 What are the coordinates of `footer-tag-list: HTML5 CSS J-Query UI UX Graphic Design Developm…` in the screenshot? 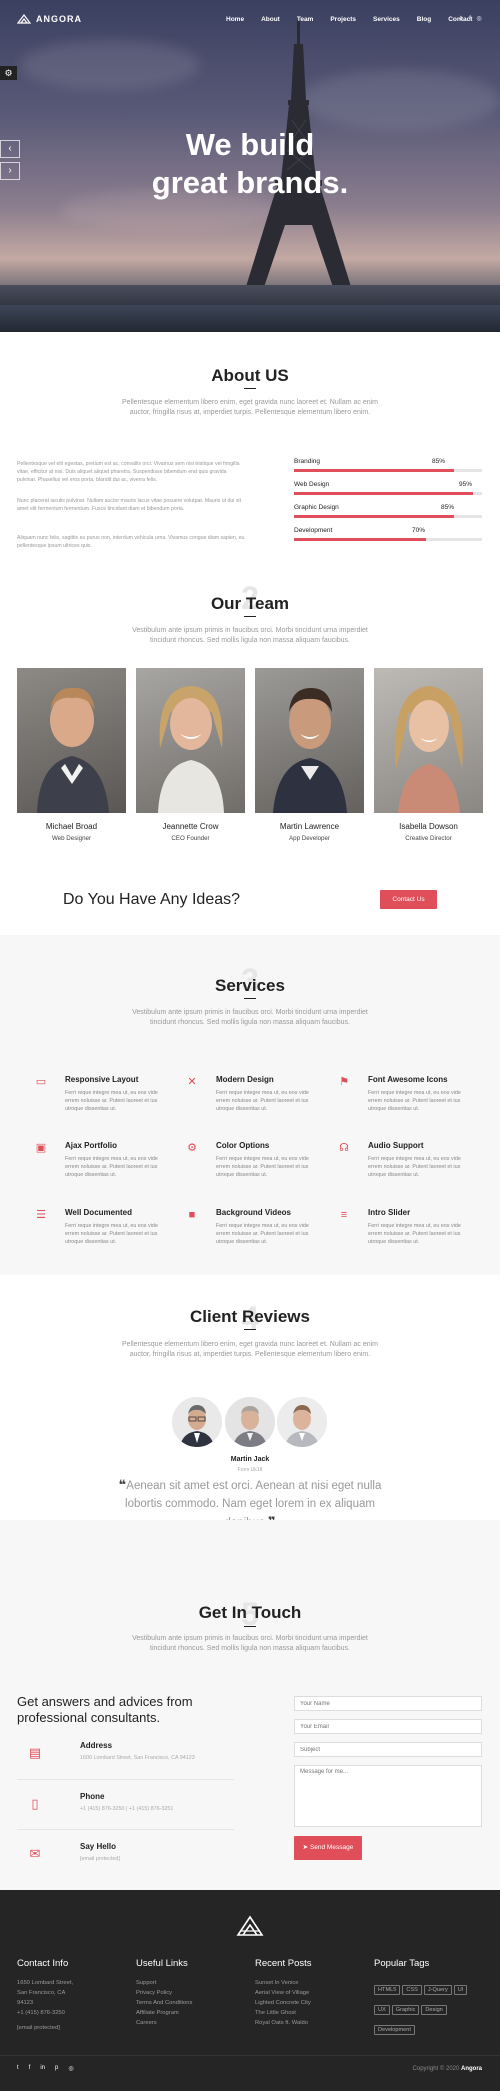 It's located at (429, 2008).